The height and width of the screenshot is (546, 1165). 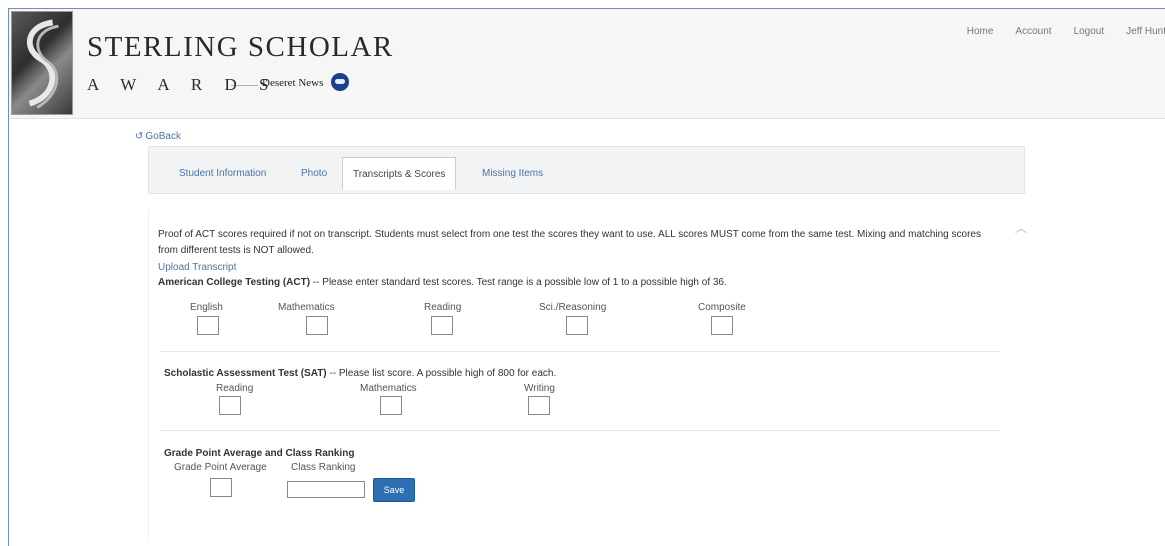 I want to click on act-mathematics-label: Mathematics, so click(x=306, y=307).